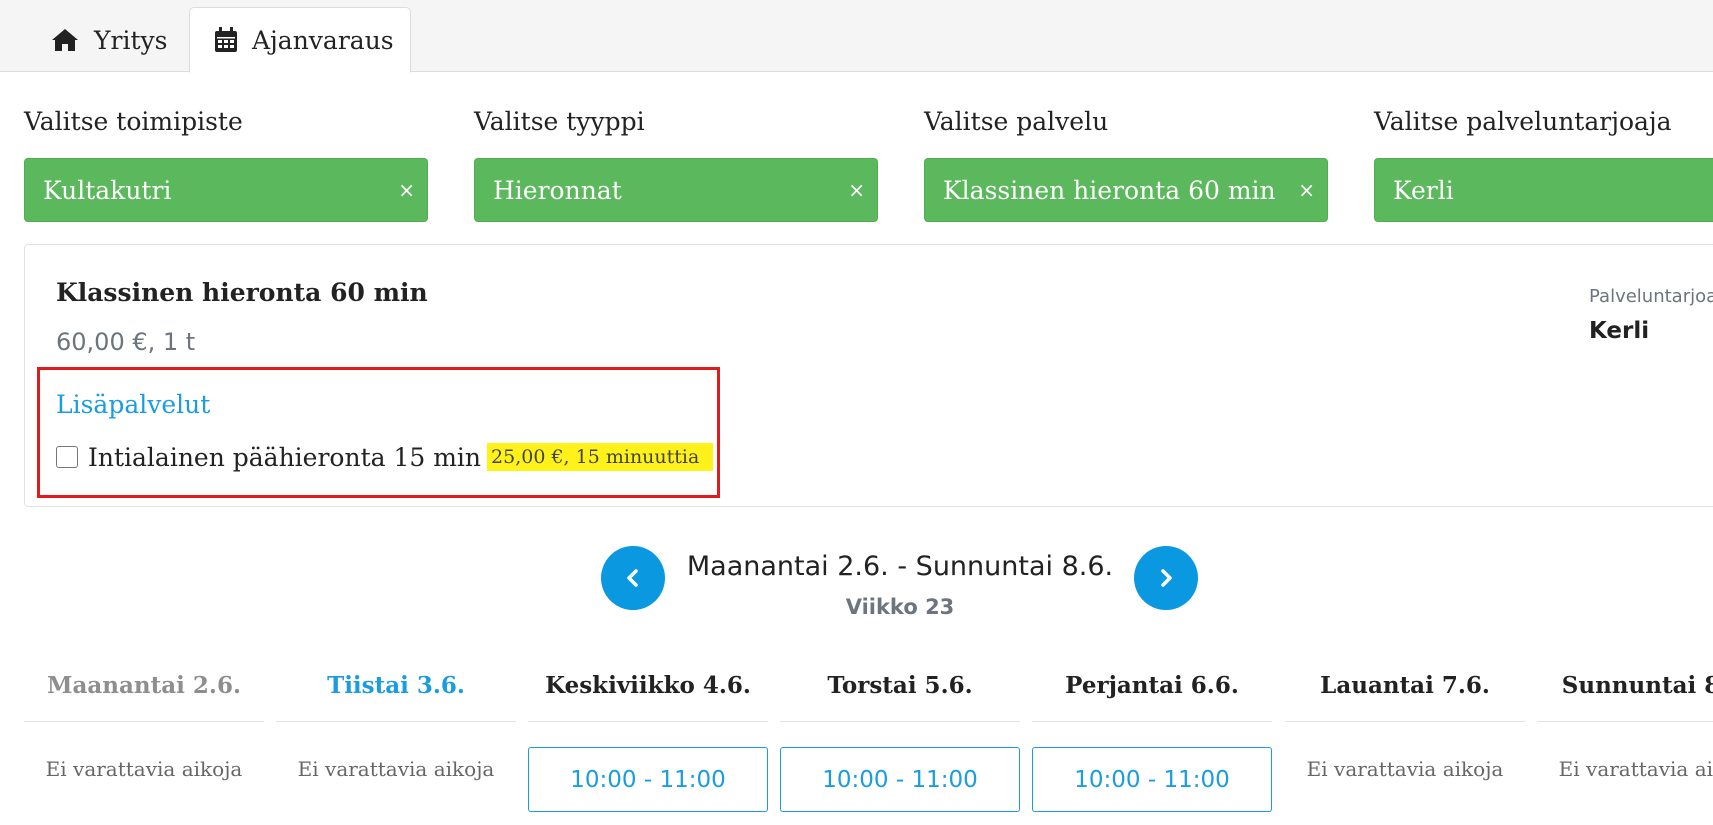  I want to click on next-week-button, so click(1166, 578).